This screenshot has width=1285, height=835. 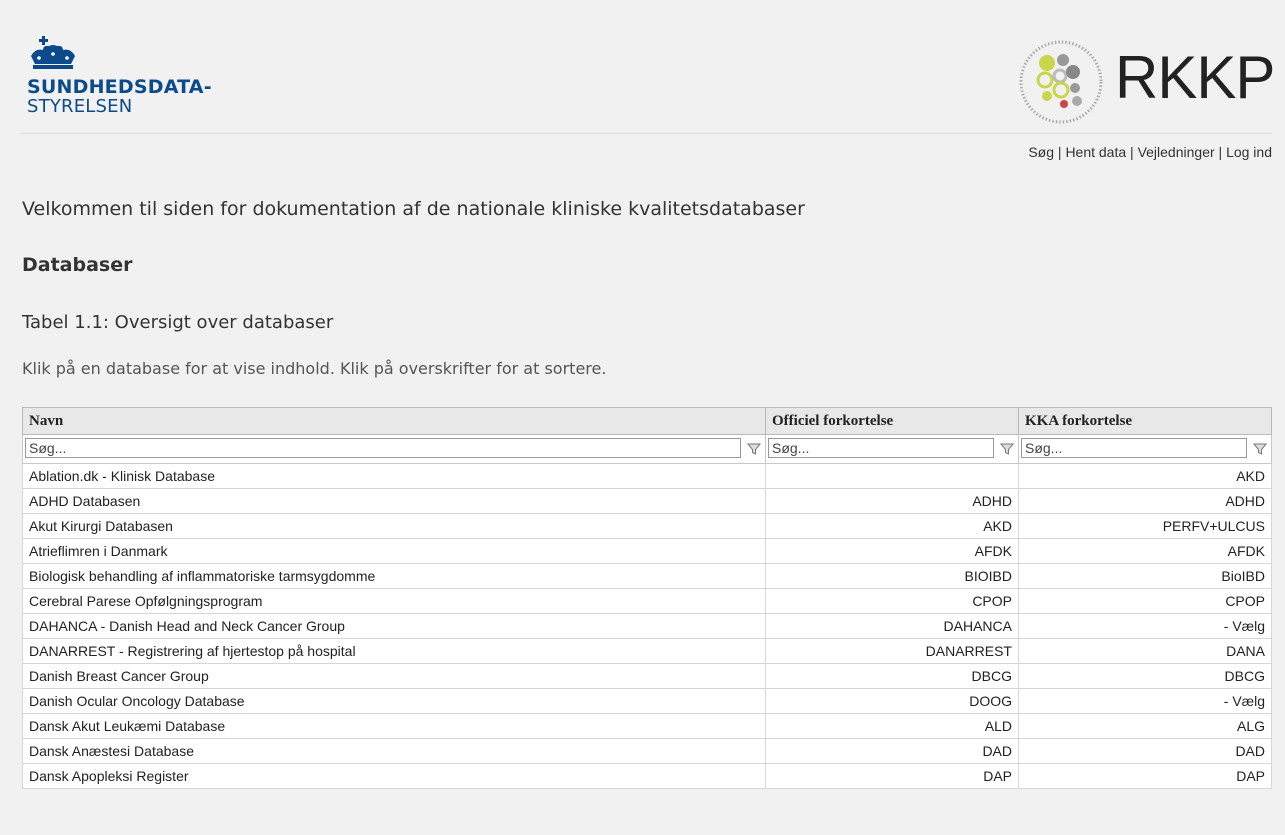 I want to click on column-header-kka-abbrev: KKA forkortelse, so click(x=1145, y=421).